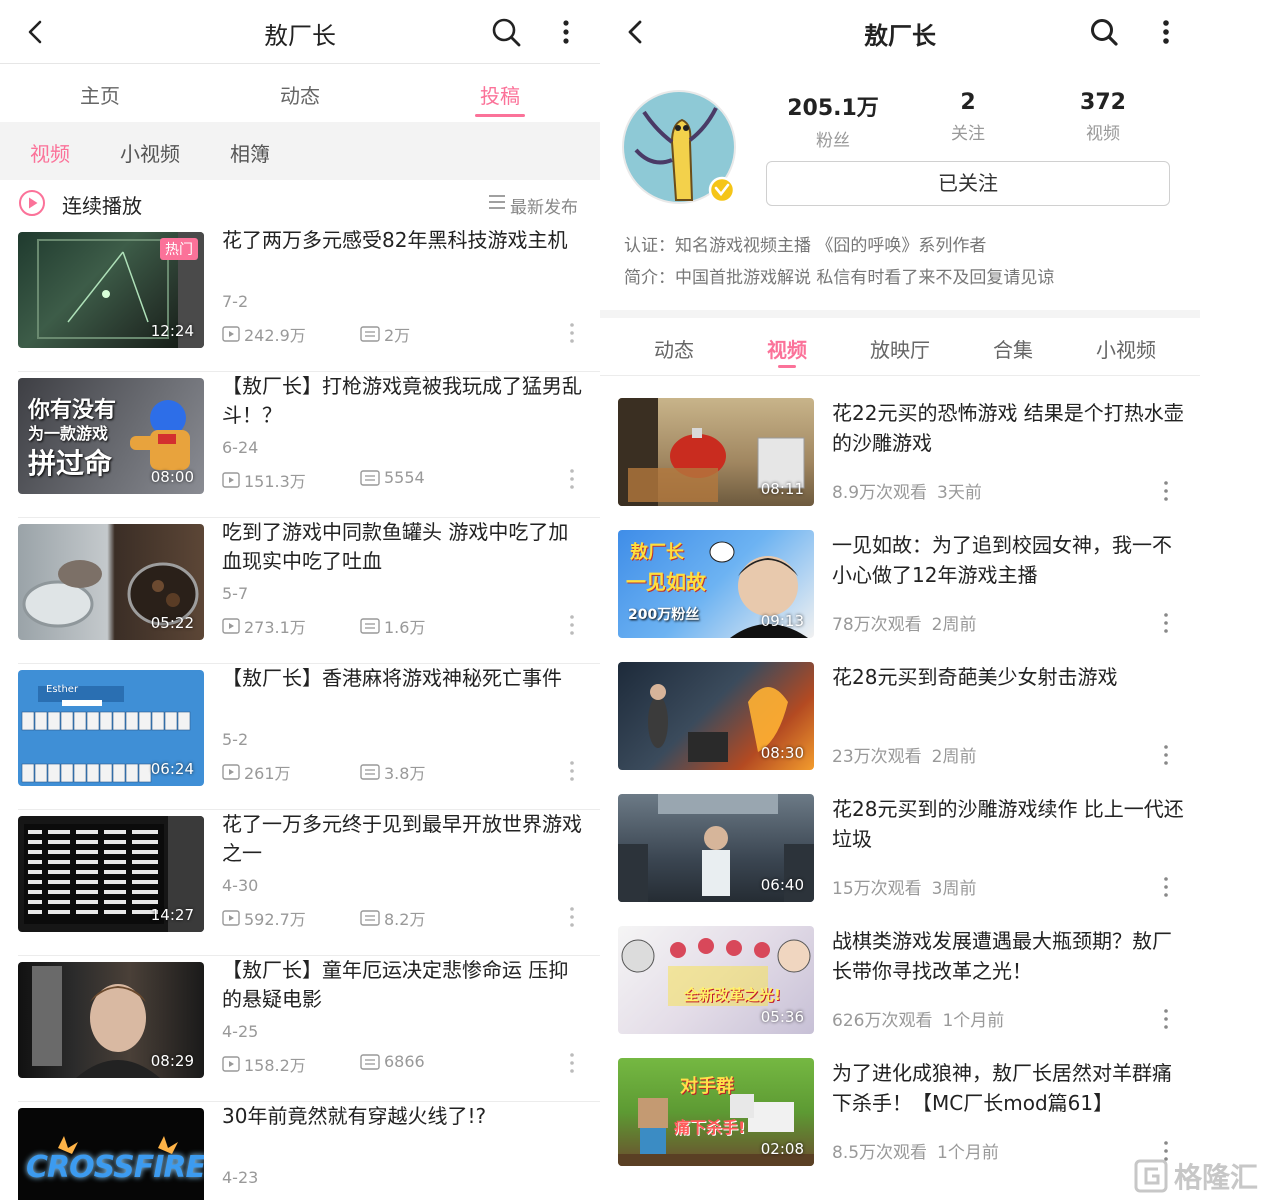  What do you see at coordinates (172, 1061) in the screenshot?
I see `video-duration: 08:29` at bounding box center [172, 1061].